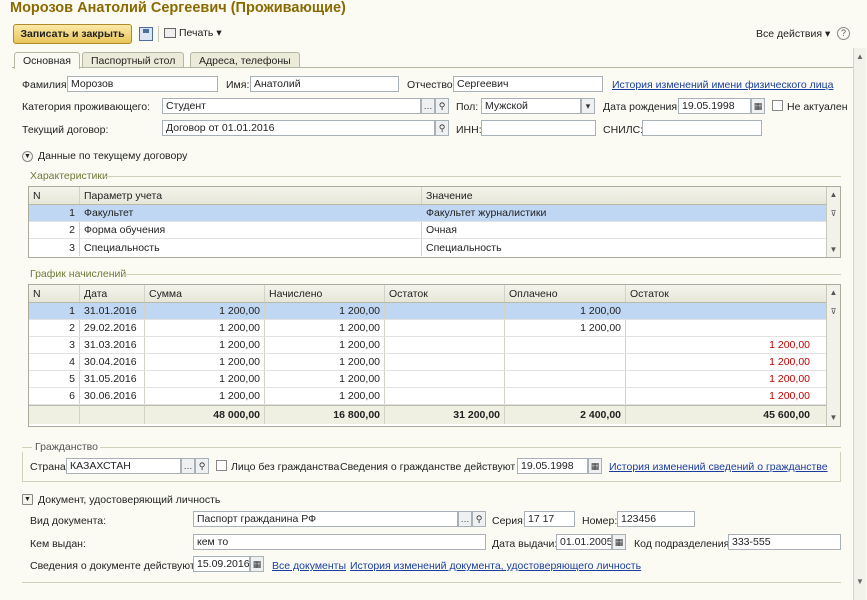 Image resolution: width=867 pixels, height=600 pixels. What do you see at coordinates (47, 60) in the screenshot?
I see `tab-main: Основная` at bounding box center [47, 60].